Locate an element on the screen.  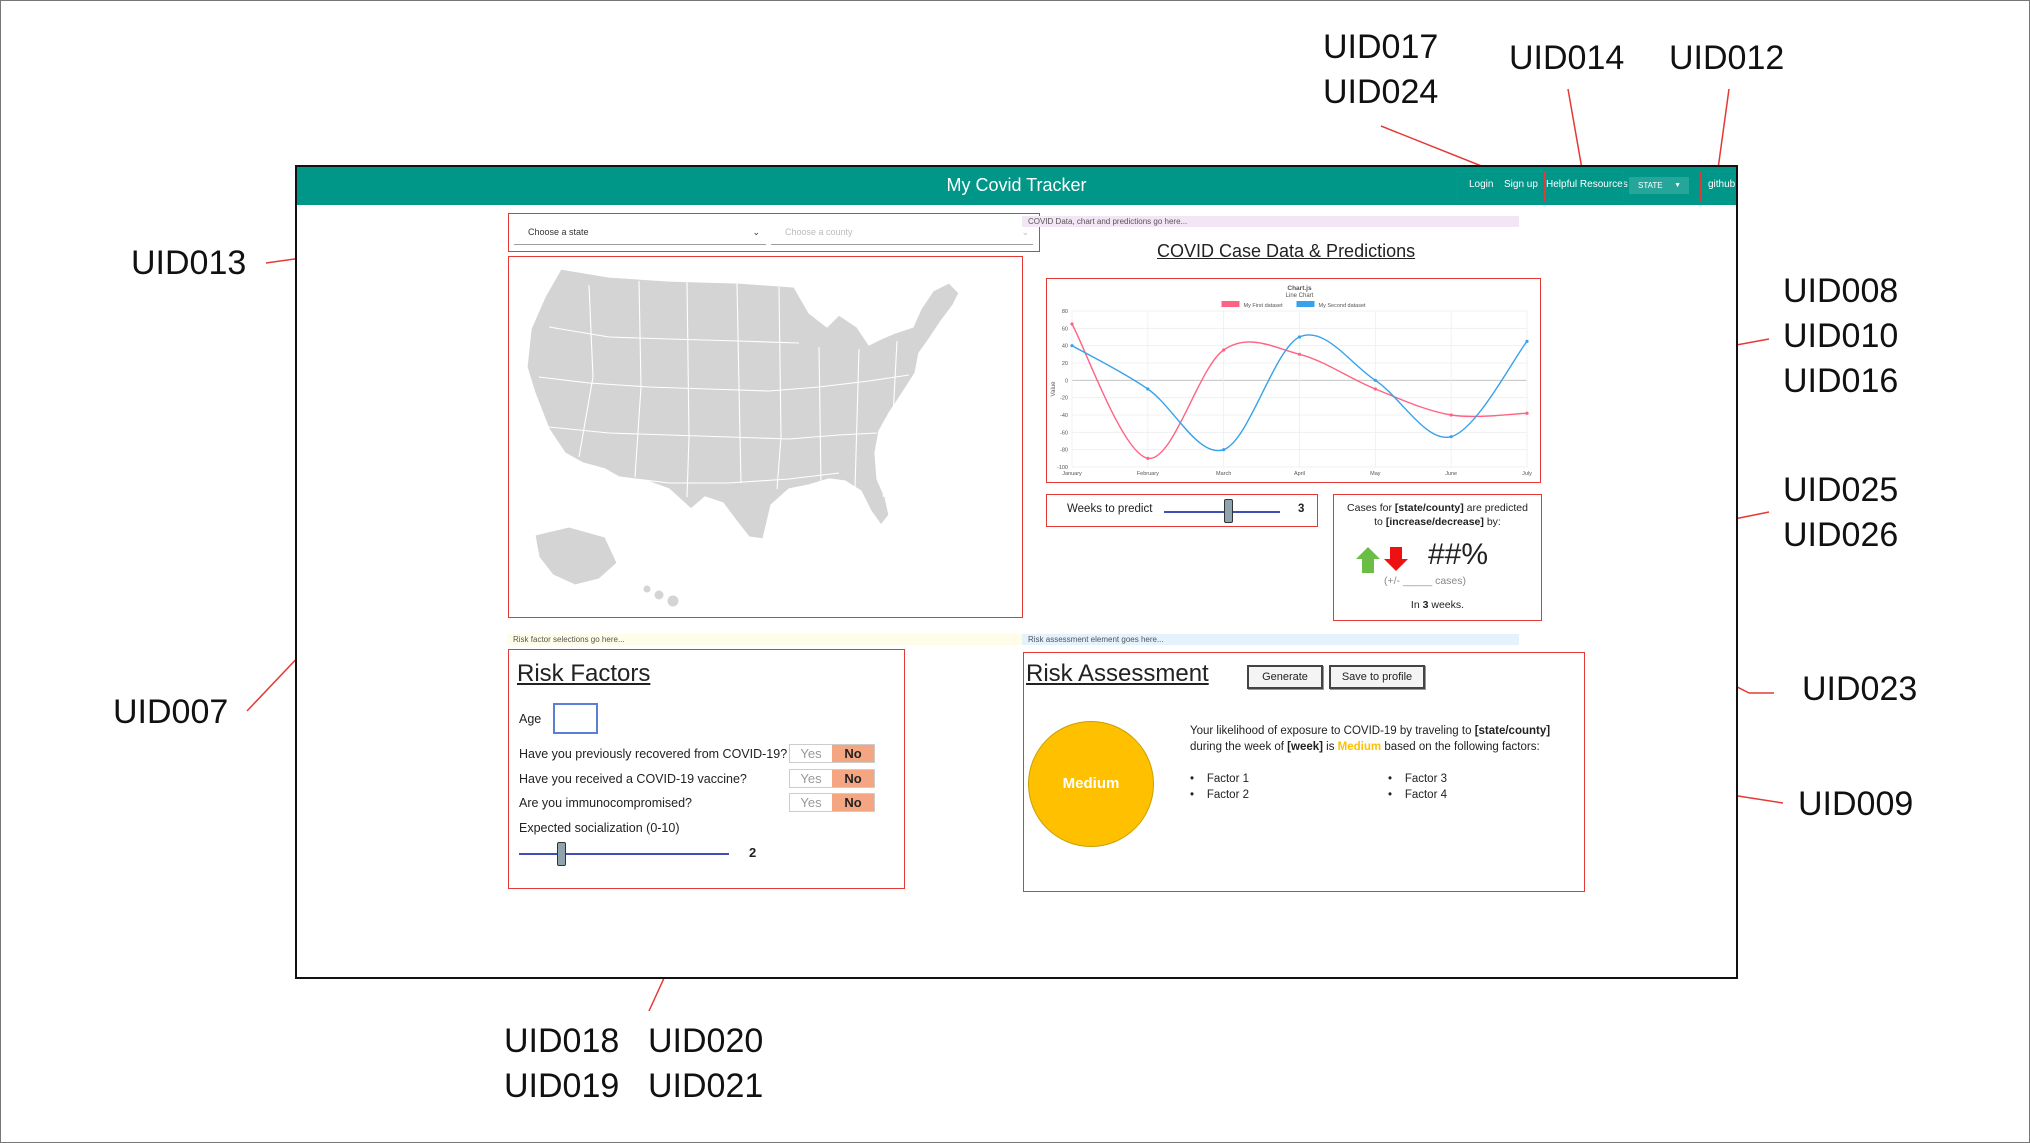
risk-level-indicator: Medium is located at coordinates (1091, 784).